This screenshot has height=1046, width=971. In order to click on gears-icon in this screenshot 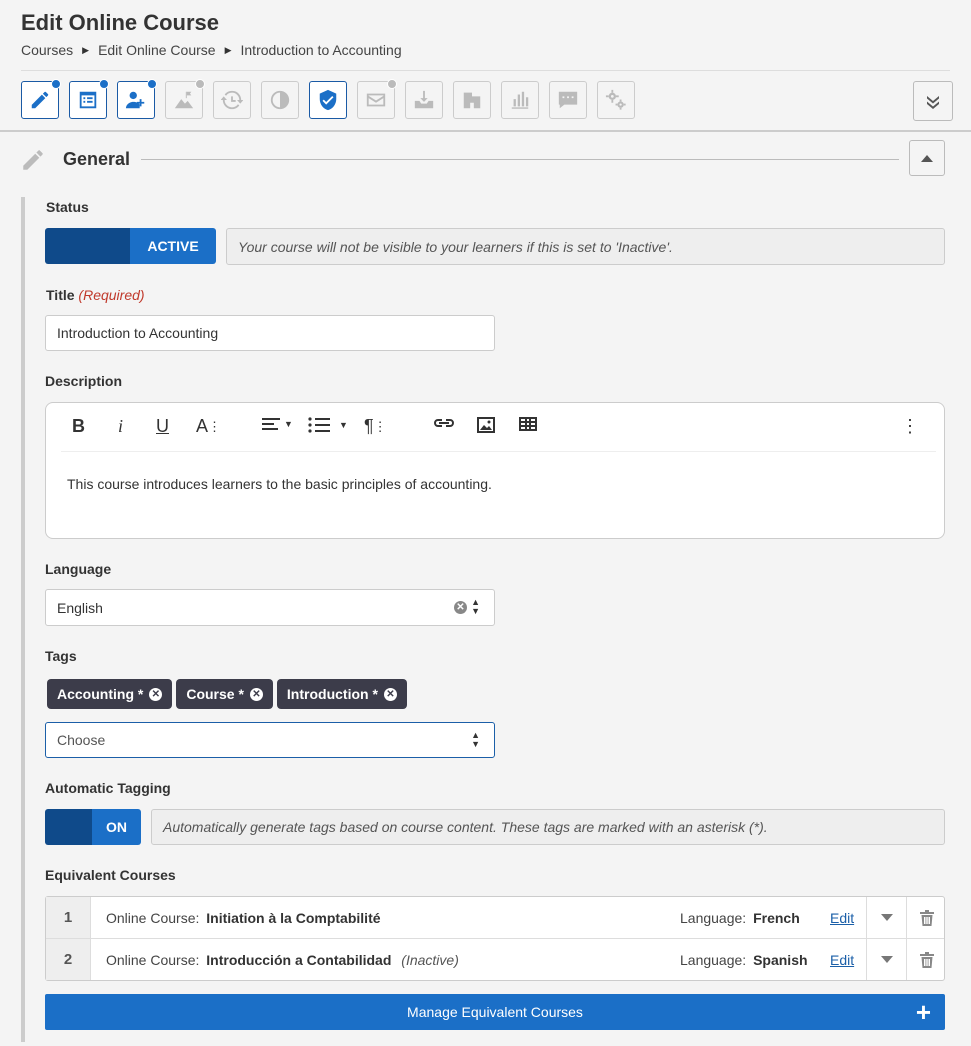, I will do `click(615, 99)`.